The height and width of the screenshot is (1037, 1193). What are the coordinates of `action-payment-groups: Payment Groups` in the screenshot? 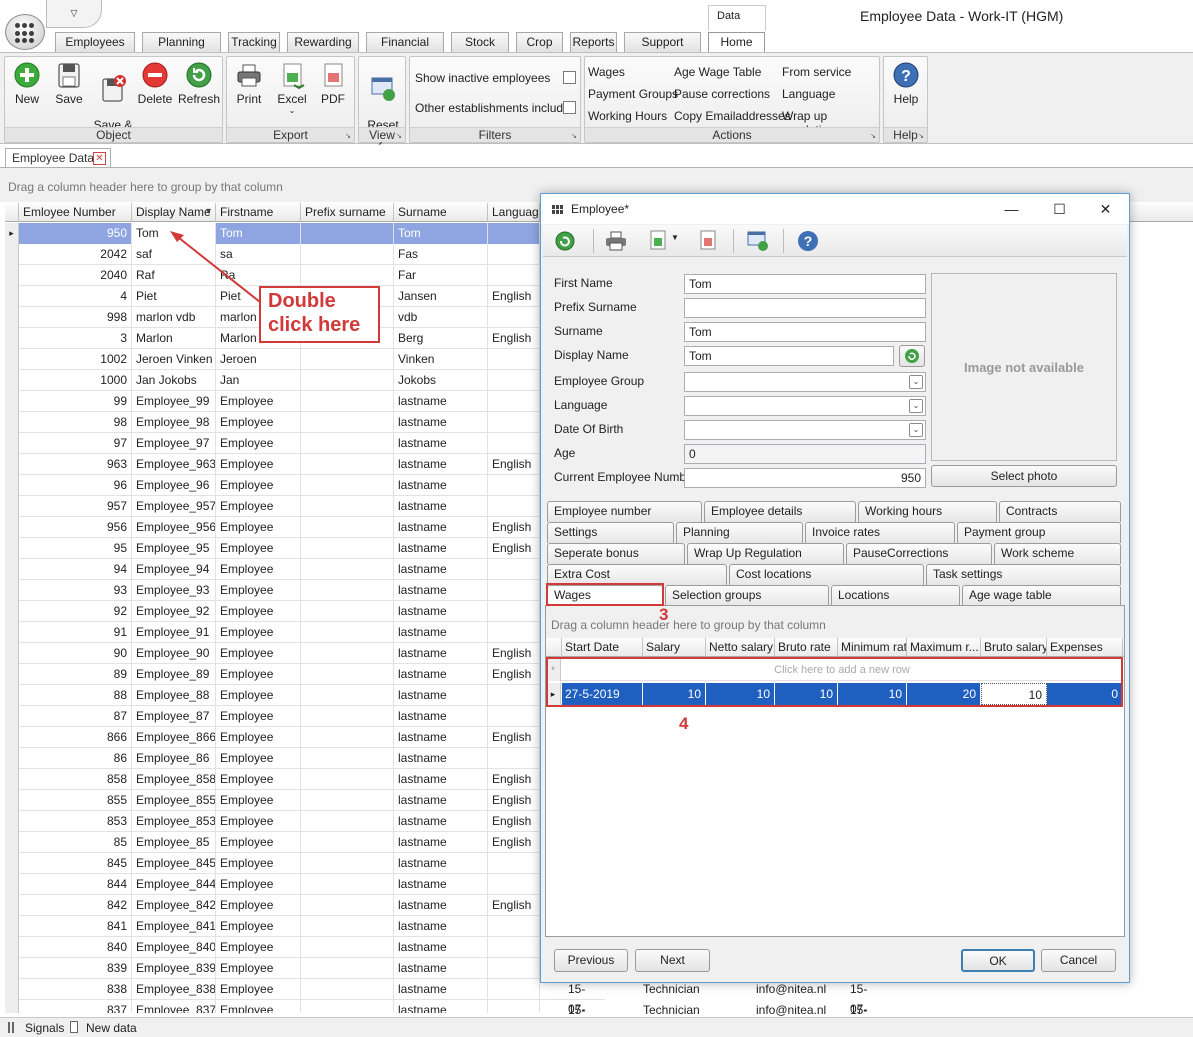 It's located at (633, 94).